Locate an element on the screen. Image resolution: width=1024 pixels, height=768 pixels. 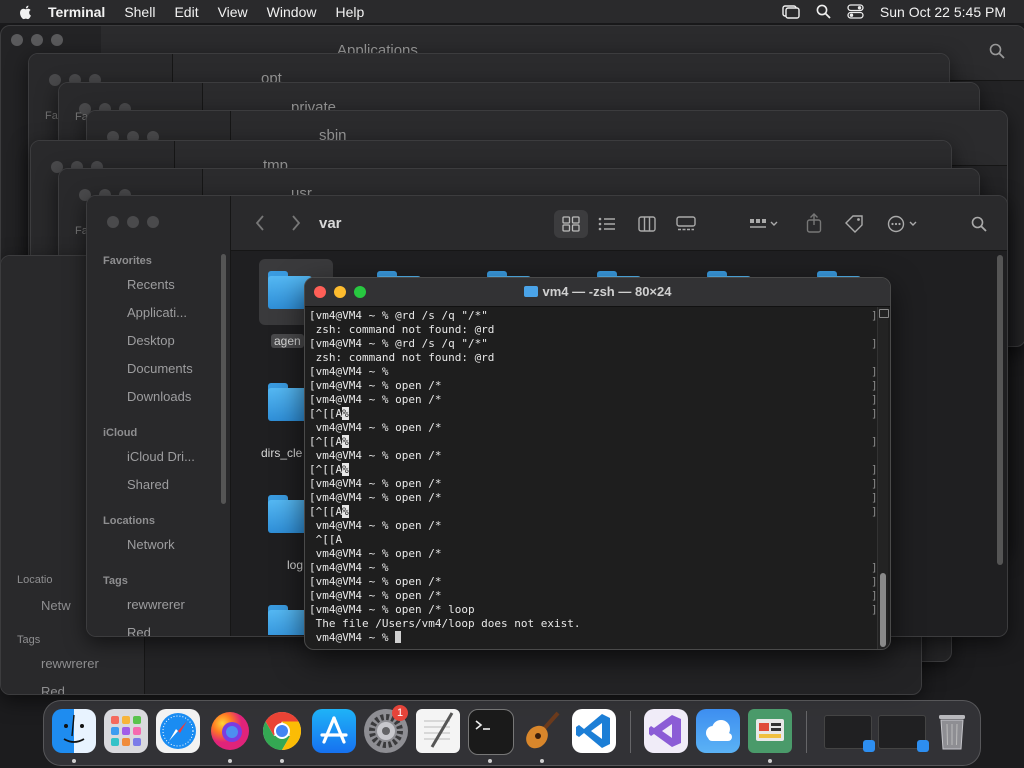
dock-chrome-icon is located at coordinates (282, 731).